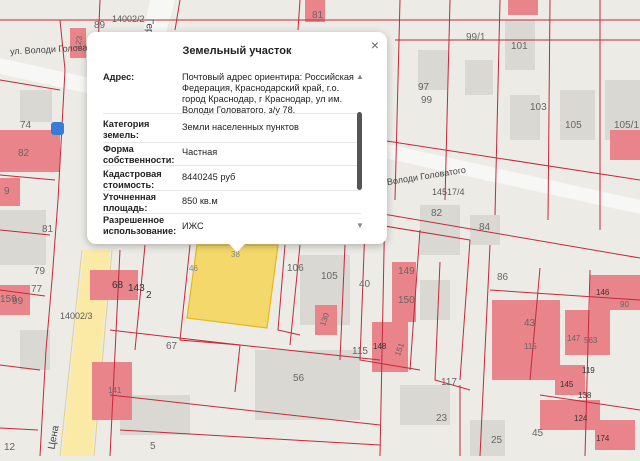 The image size is (640, 461). I want to click on house-number: 148, so click(380, 346).